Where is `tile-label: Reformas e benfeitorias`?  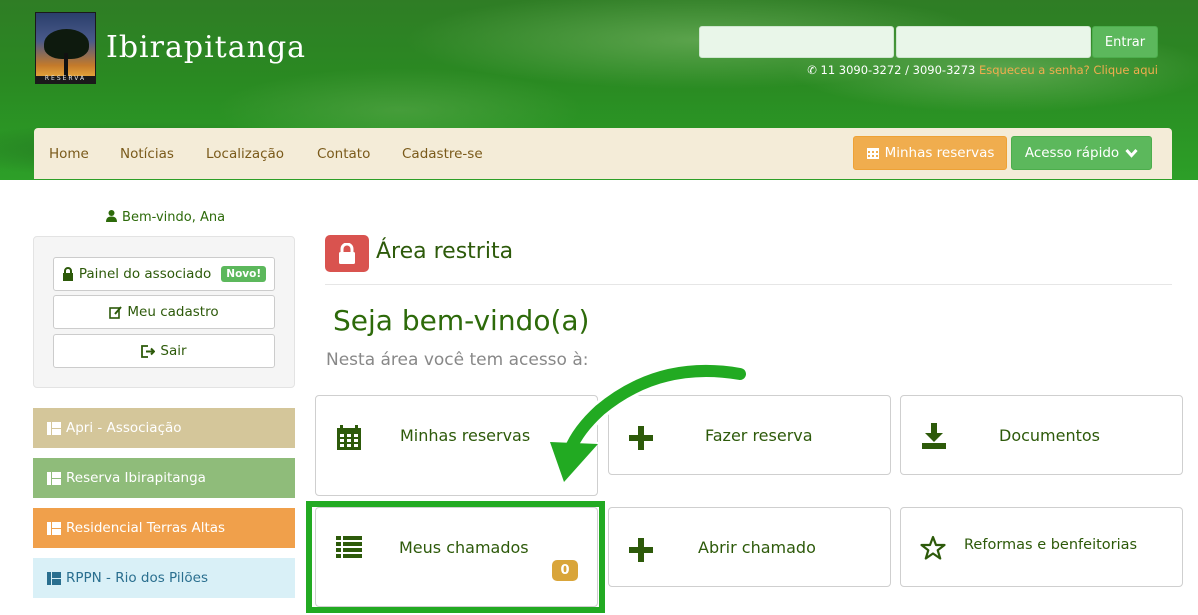 tile-label: Reformas e benfeitorias is located at coordinates (1051, 545).